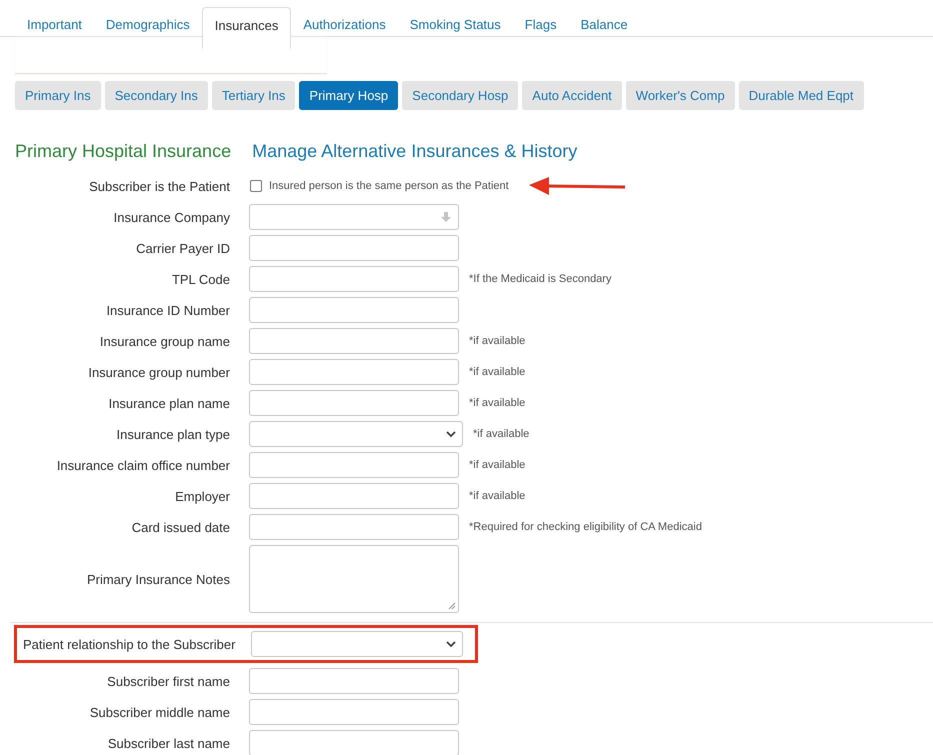 The image size is (933, 755). I want to click on field-label: Employer, so click(202, 496).